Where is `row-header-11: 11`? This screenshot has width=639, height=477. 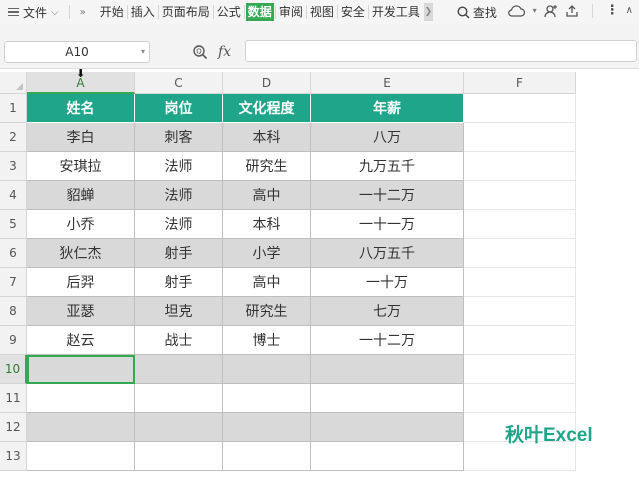
row-header-11: 11 is located at coordinates (13, 398).